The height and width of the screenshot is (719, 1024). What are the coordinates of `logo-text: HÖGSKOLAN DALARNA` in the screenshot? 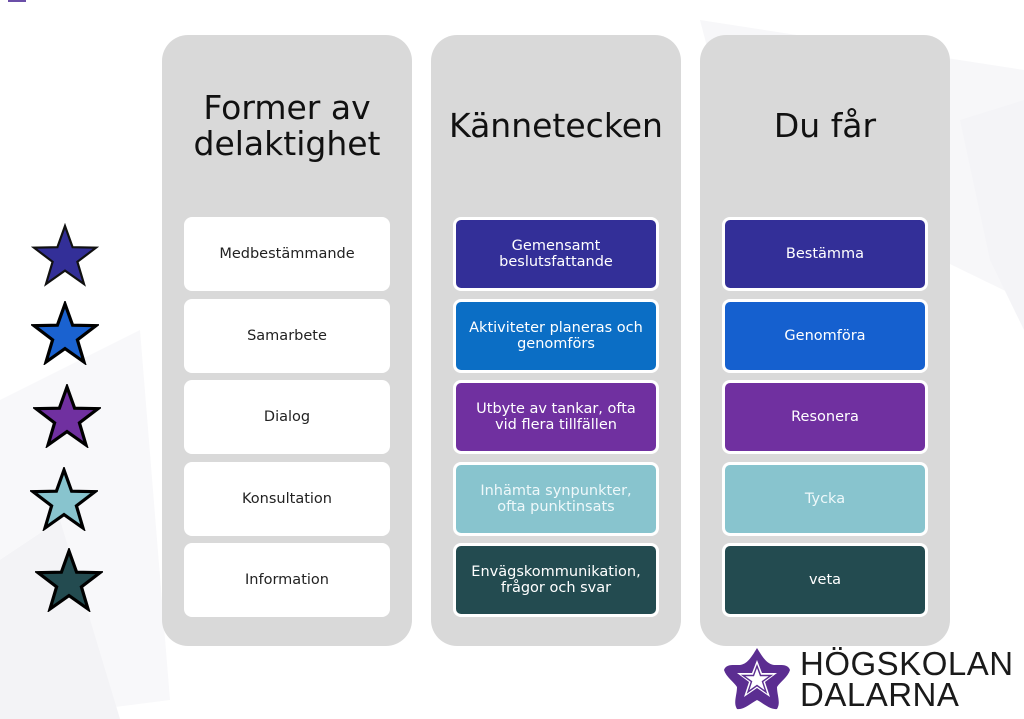 It's located at (907, 679).